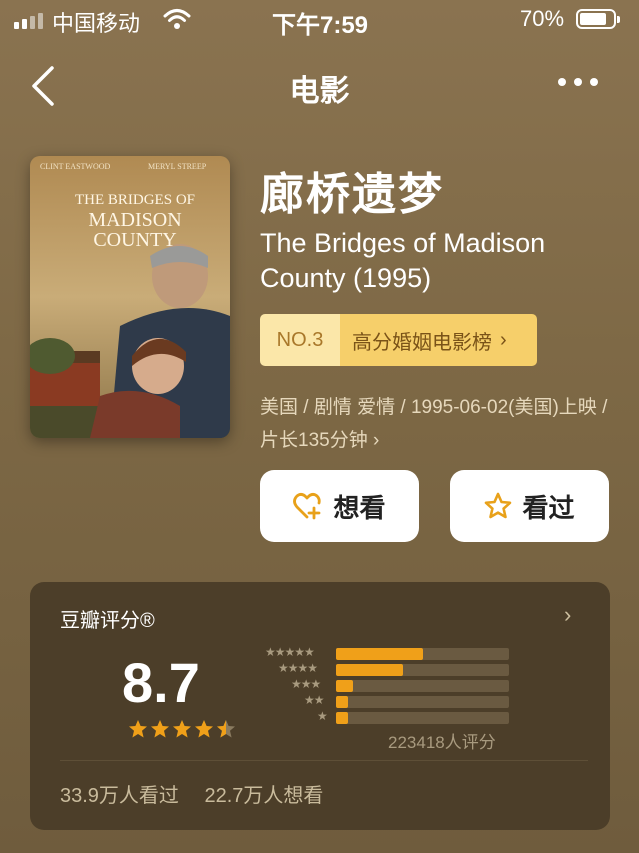 The height and width of the screenshot is (853, 639). I want to click on status-bar: 中国移动 下午7:59 70%, so click(319, 22).